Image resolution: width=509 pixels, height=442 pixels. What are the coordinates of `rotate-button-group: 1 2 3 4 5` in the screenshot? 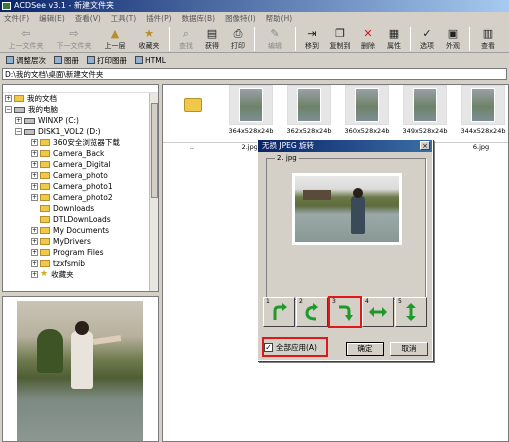 It's located at (346, 312).